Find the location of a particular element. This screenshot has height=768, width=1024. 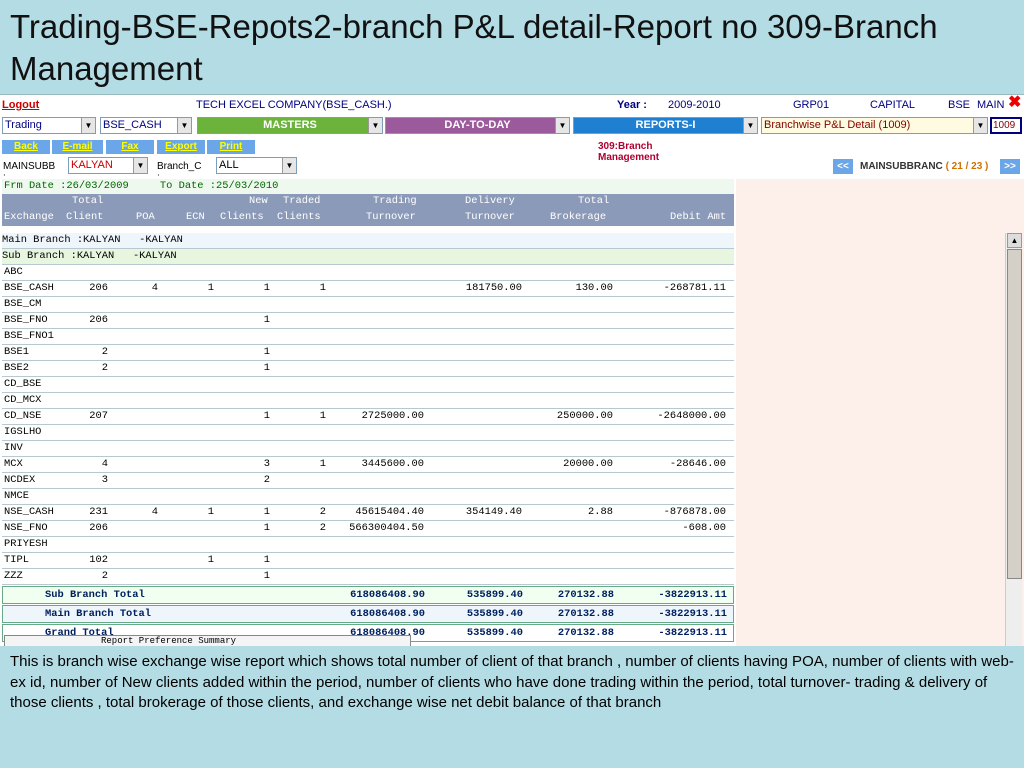

daytoday-menu: DAY-TO-DAY ▼ is located at coordinates (477, 125).